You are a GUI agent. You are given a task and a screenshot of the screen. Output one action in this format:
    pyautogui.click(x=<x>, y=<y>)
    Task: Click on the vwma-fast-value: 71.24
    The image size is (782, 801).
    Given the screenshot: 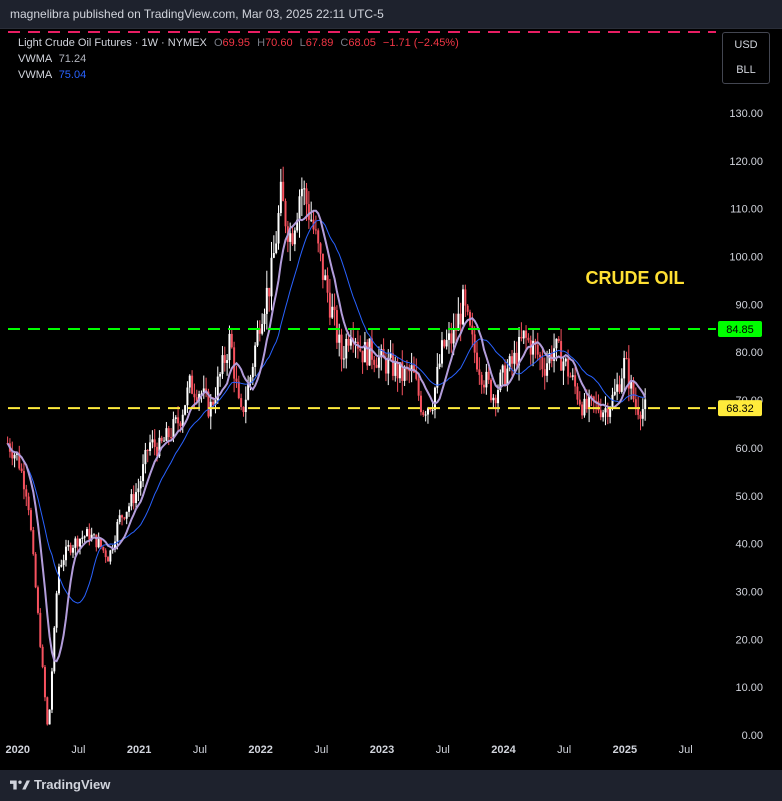 What is the action you would take?
    pyautogui.click(x=72, y=59)
    